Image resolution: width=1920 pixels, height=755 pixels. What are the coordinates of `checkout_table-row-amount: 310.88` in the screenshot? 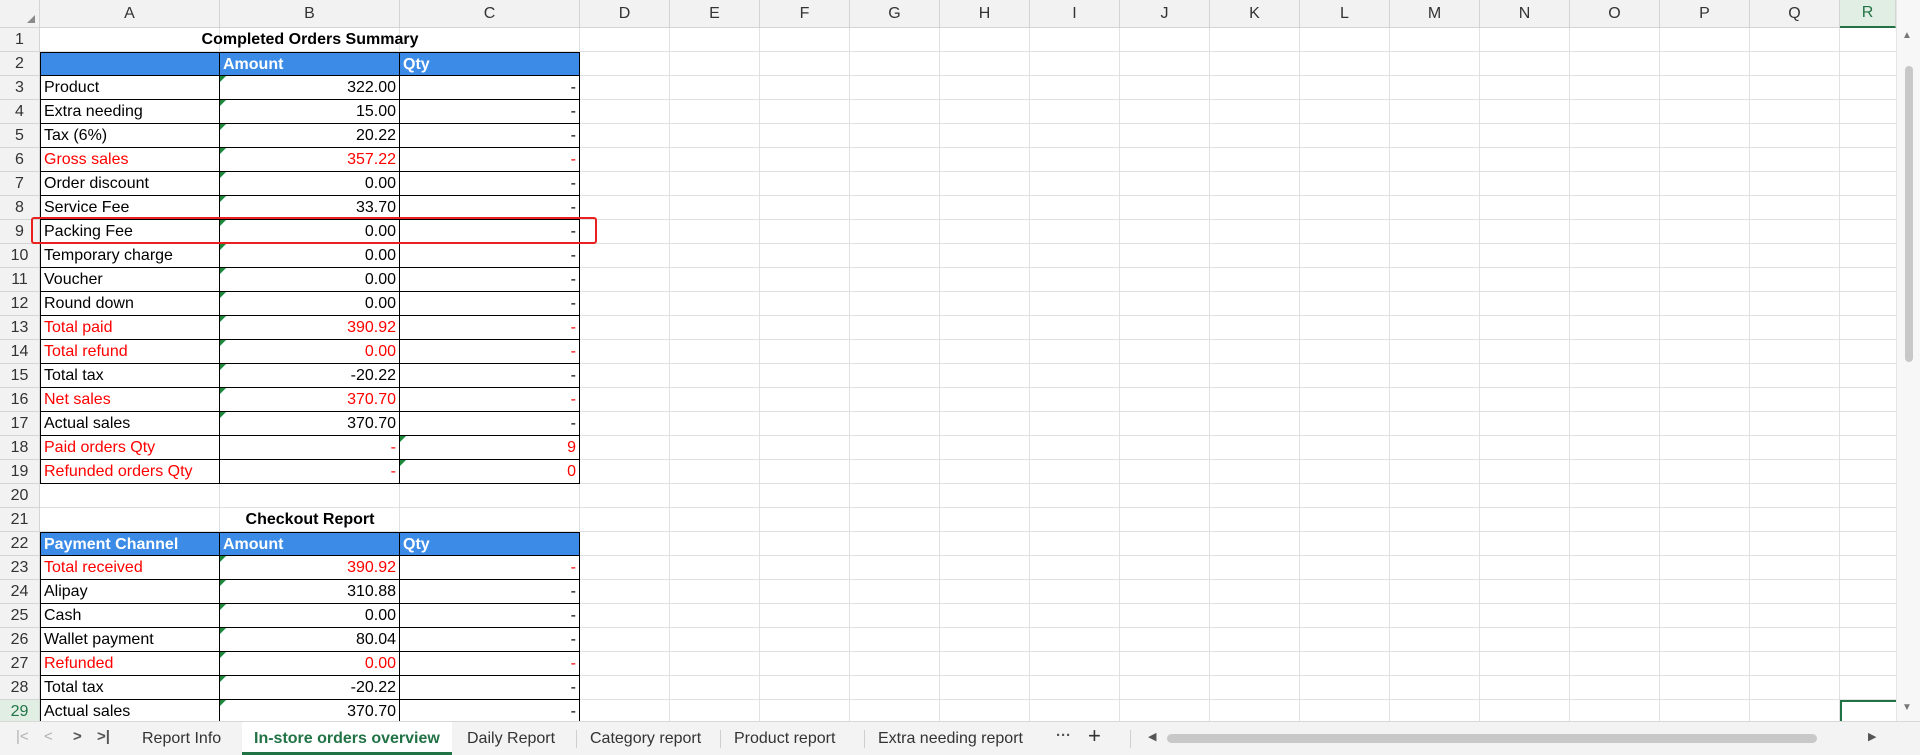 It's located at (310, 592).